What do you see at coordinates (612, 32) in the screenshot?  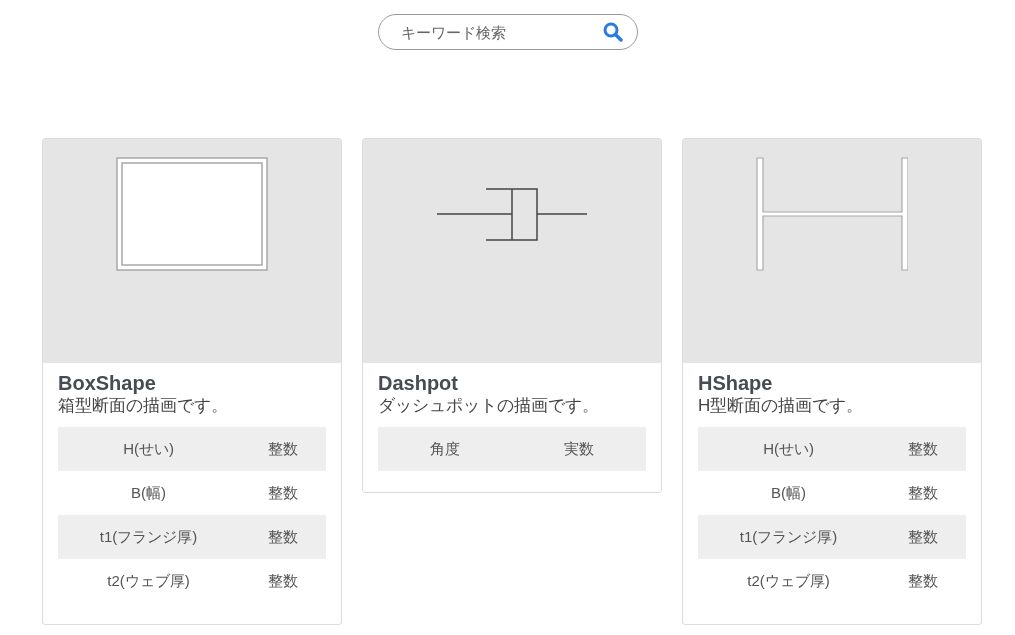 I see `search-icon` at bounding box center [612, 32].